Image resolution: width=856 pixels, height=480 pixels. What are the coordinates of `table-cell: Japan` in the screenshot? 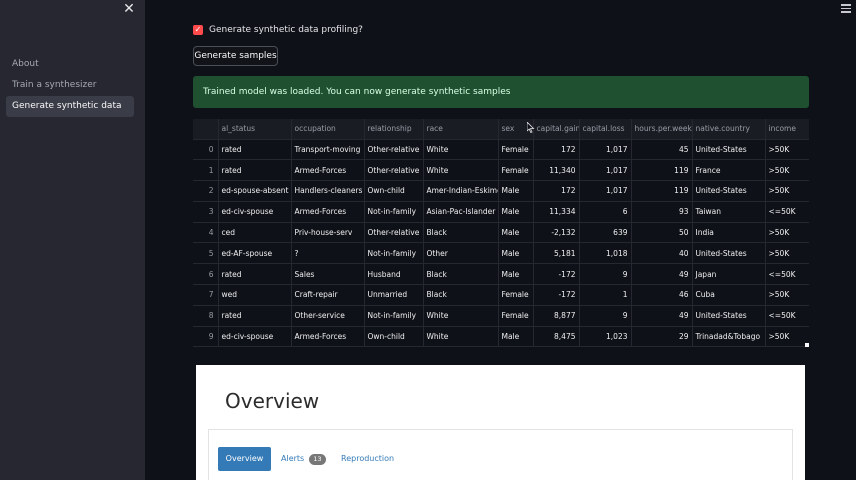 It's located at (729, 274).